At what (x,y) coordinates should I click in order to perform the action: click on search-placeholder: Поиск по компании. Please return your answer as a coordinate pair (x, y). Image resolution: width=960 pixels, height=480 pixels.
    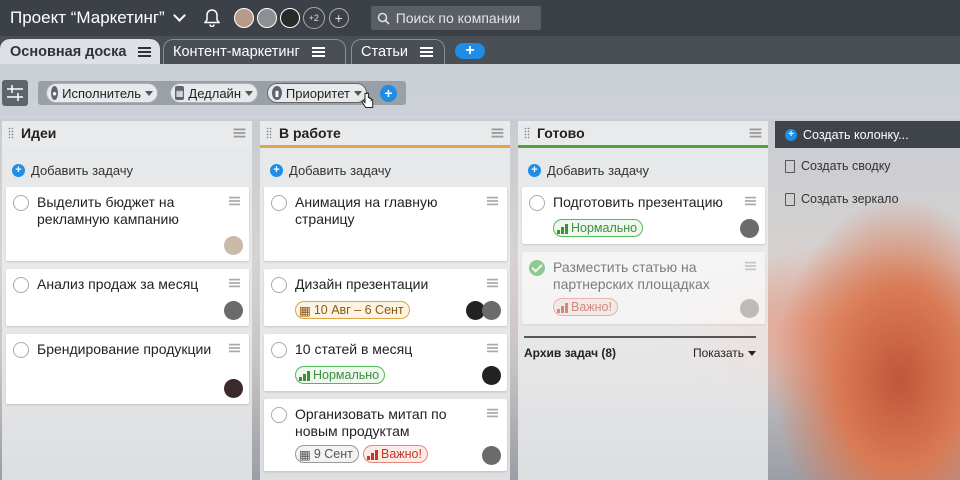
    Looking at the image, I should click on (458, 18).